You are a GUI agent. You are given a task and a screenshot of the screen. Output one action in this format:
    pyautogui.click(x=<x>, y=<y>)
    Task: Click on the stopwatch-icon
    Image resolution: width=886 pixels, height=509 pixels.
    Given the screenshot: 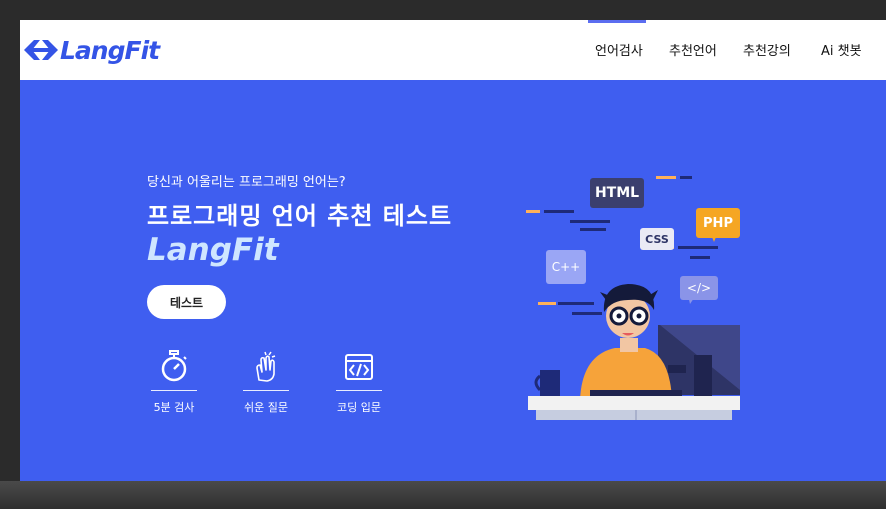 What is the action you would take?
    pyautogui.click(x=174, y=366)
    